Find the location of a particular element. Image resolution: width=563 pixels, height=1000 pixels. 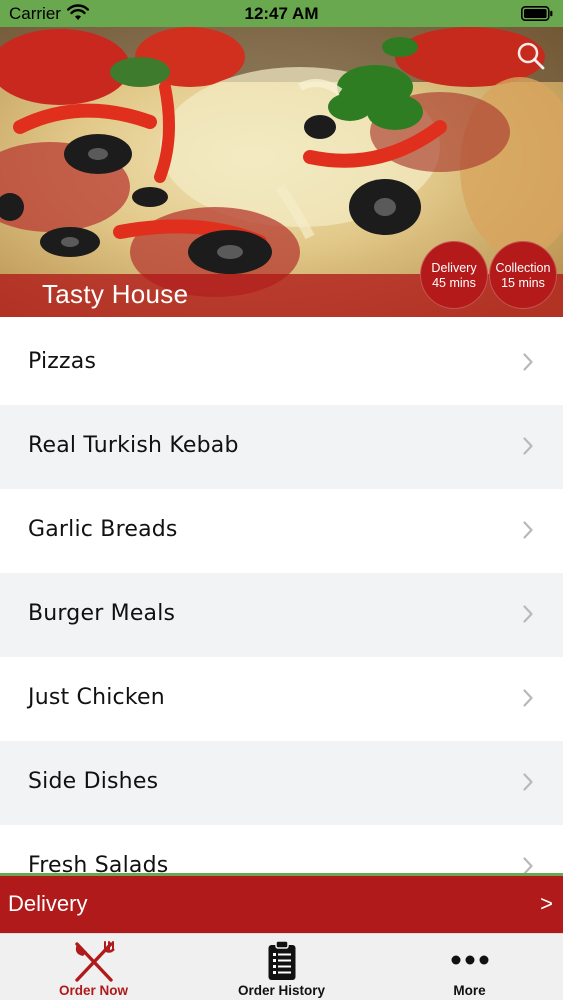

tab-order-now: Order Now is located at coordinates (93, 967).